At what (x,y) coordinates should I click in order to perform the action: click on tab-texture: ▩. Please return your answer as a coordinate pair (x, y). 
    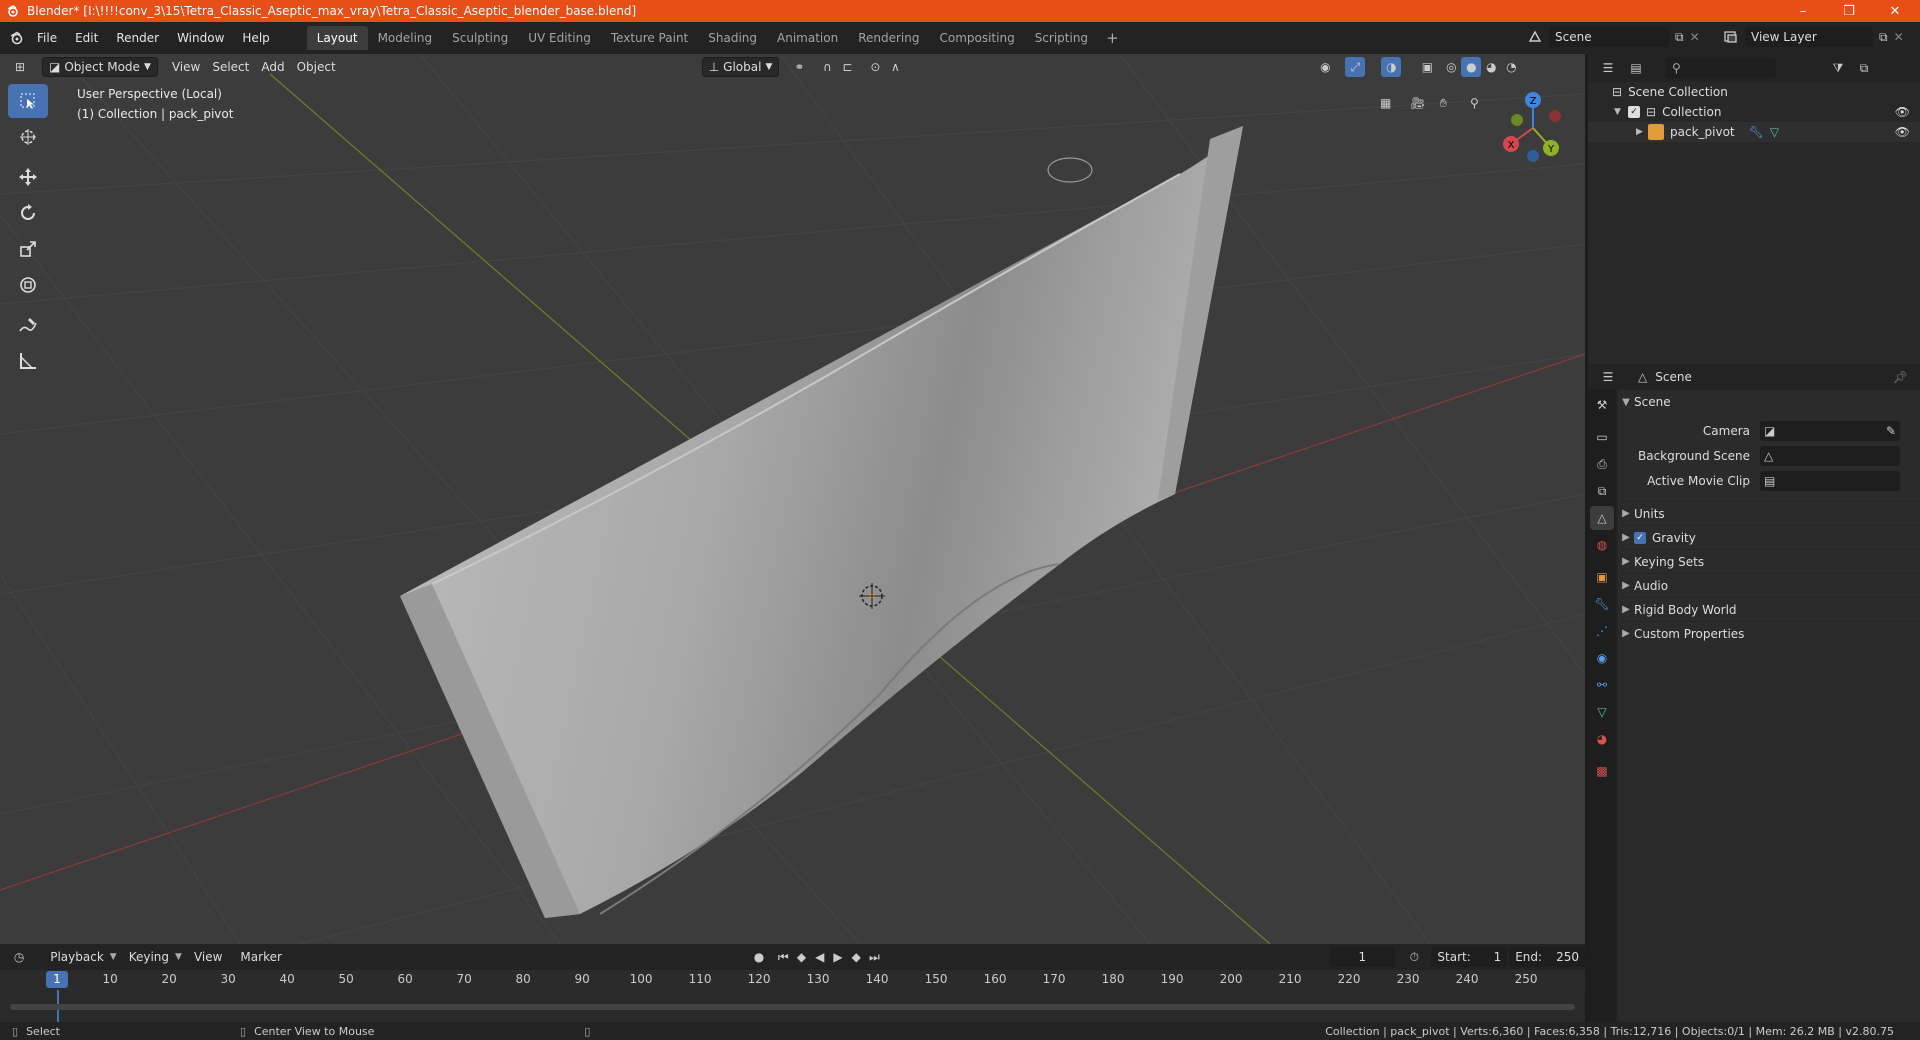
    Looking at the image, I should click on (1602, 771).